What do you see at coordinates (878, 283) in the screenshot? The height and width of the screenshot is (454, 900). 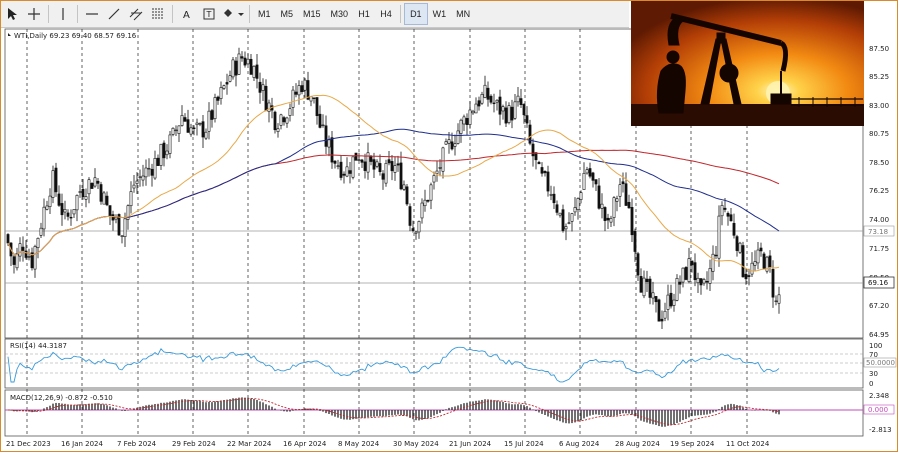 I see `current-price-text: 69.16` at bounding box center [878, 283].